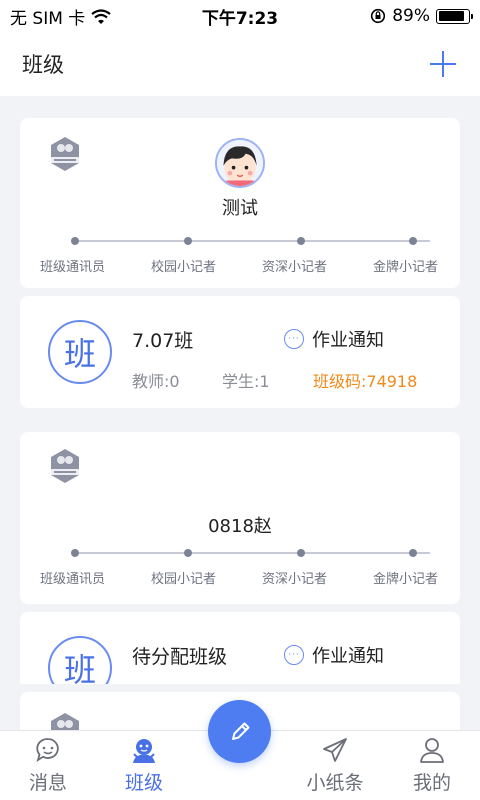 This screenshot has height=800, width=480. I want to click on tab-label: 小纸条, so click(335, 783).